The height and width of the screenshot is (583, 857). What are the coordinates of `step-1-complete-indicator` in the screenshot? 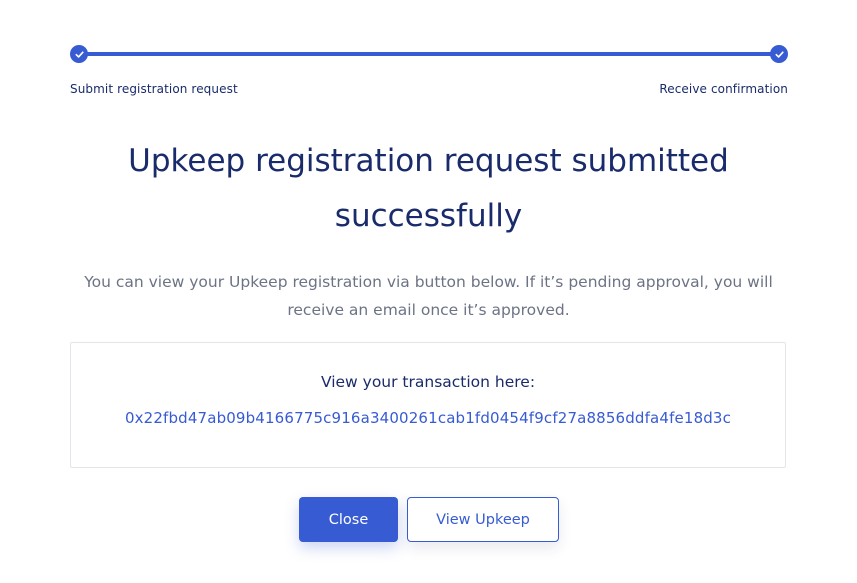 It's located at (79, 54).